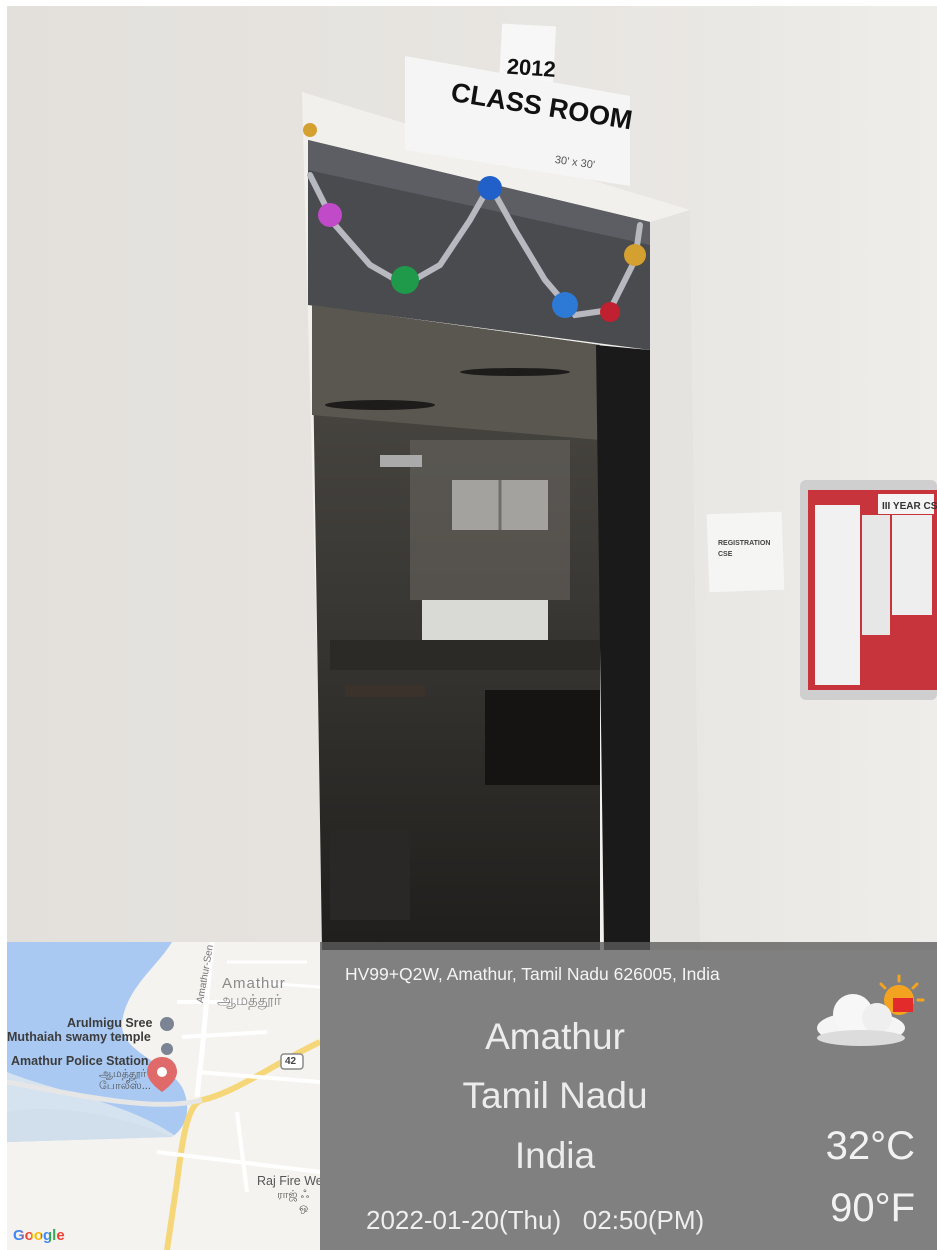 Image resolution: width=937 pixels, height=1250 pixels. I want to click on google-attribution: Google, so click(39, 1235).